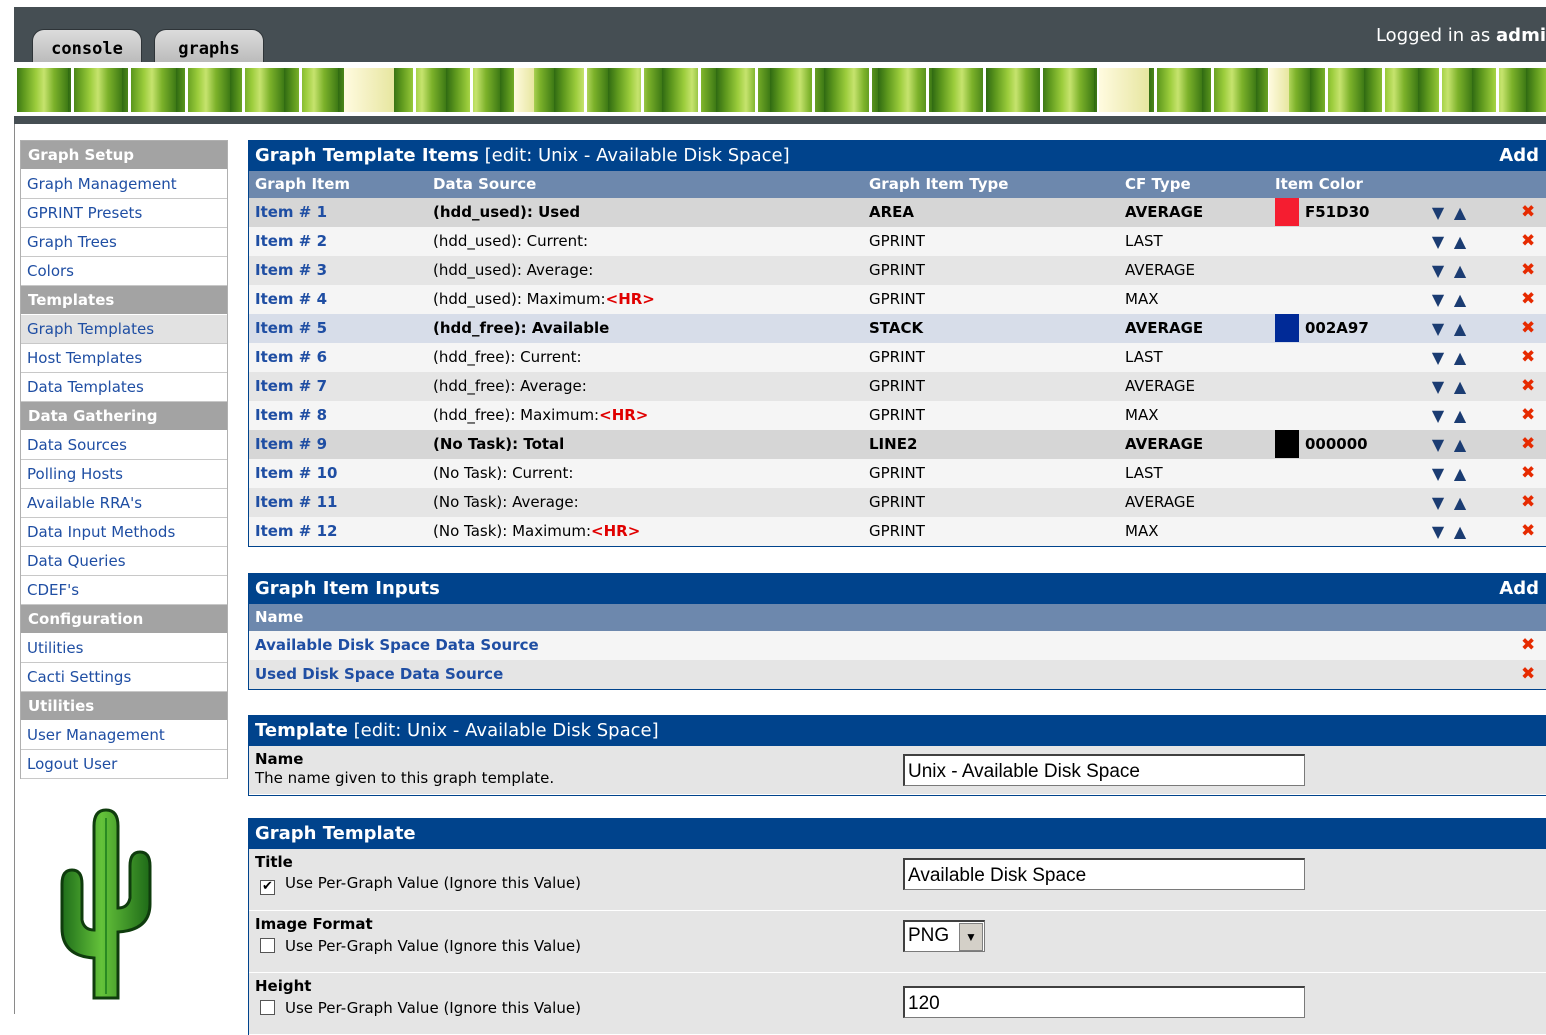 This screenshot has height=1035, width=1546. What do you see at coordinates (291, 299) in the screenshot?
I see `item-link: Item # 4` at bounding box center [291, 299].